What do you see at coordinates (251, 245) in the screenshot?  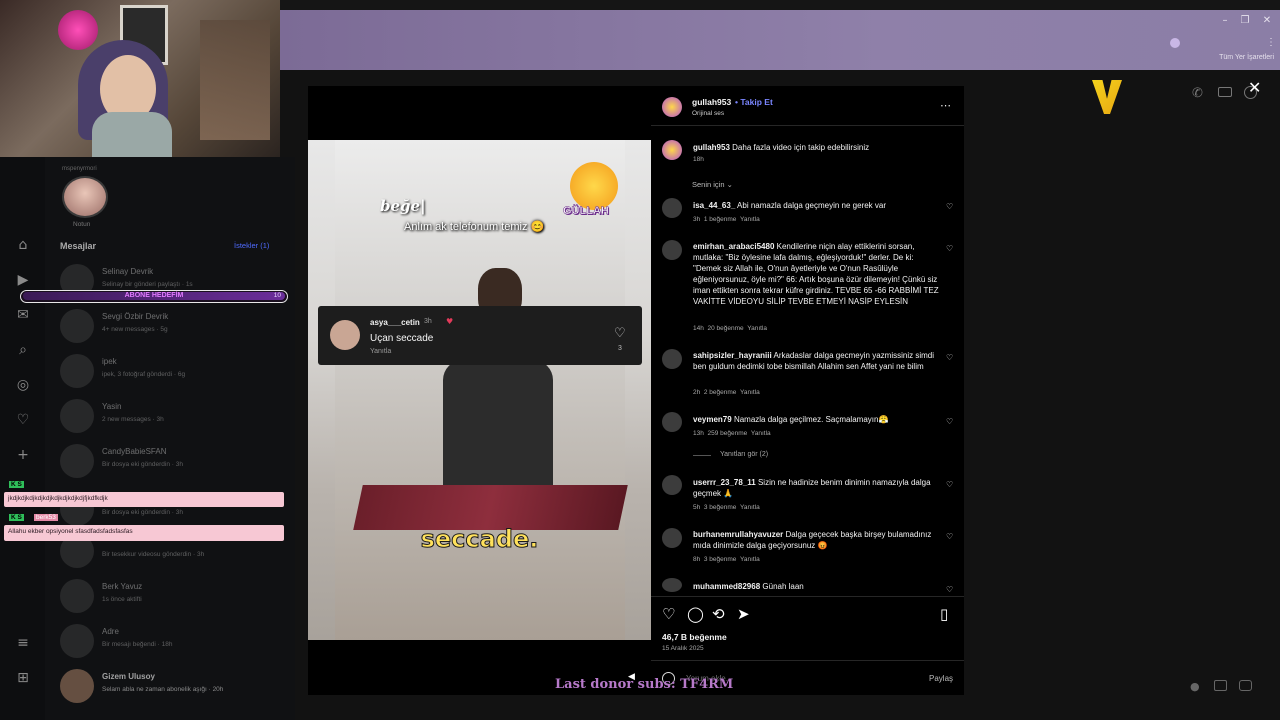 I see `requests-link: İstekler (1)` at bounding box center [251, 245].